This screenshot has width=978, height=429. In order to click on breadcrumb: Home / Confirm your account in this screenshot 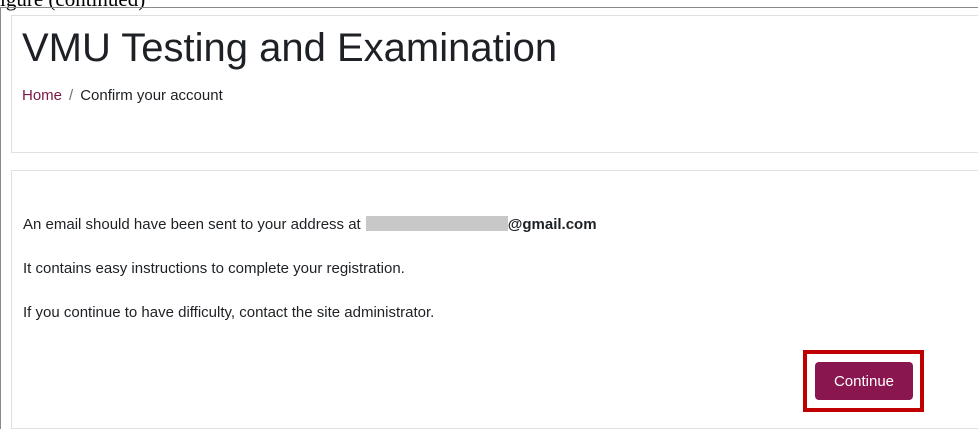, I will do `click(122, 95)`.